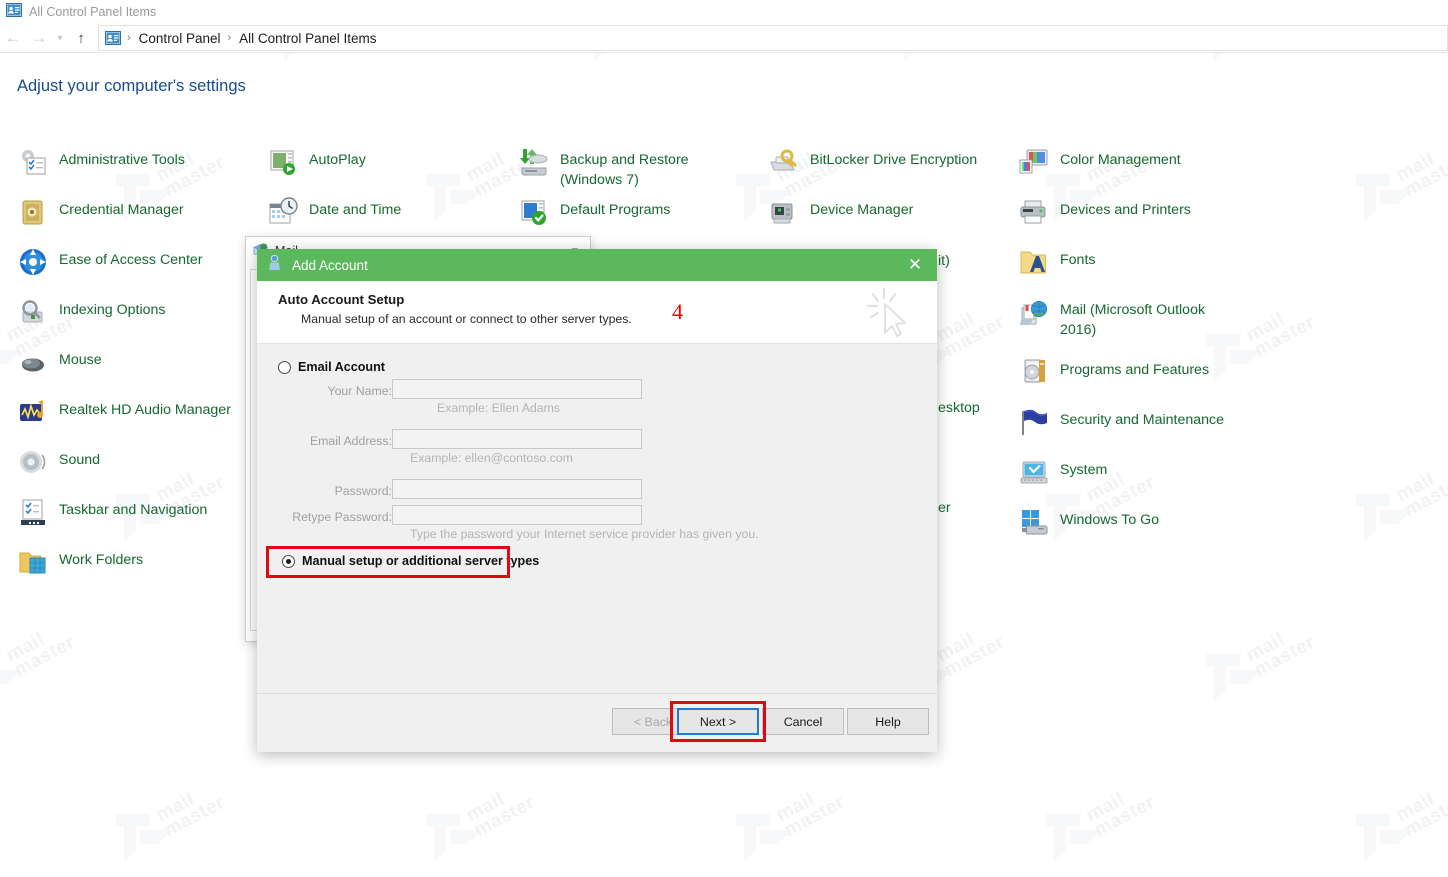 The height and width of the screenshot is (877, 1448). Describe the element at coordinates (1228, 321) in the screenshot. I see `control-panel-item: Mail (Microsoft Outlook 2016)` at that location.